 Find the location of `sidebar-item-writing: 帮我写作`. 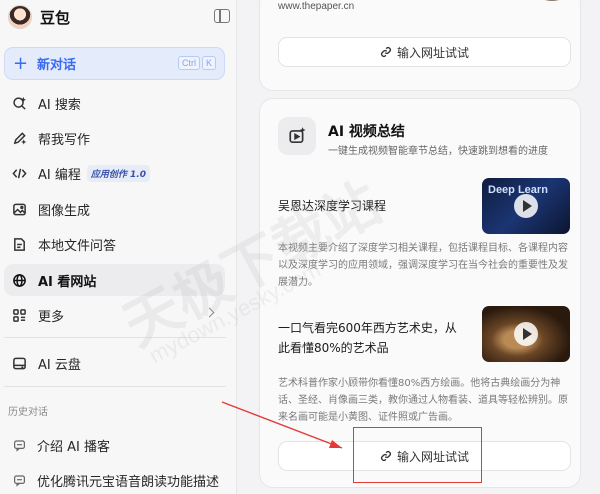

sidebar-item-writing: 帮我写作 is located at coordinates (114, 138).